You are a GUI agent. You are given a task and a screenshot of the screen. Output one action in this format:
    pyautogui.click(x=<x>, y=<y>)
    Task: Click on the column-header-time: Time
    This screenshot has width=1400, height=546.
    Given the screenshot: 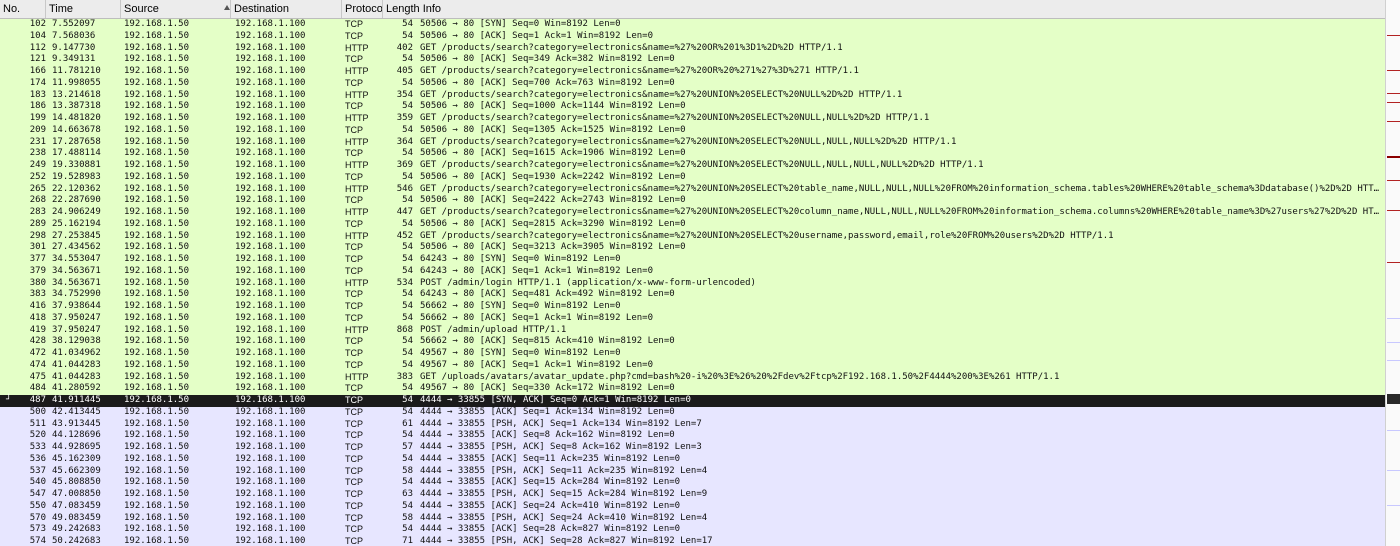 What is the action you would take?
    pyautogui.click(x=83, y=9)
    